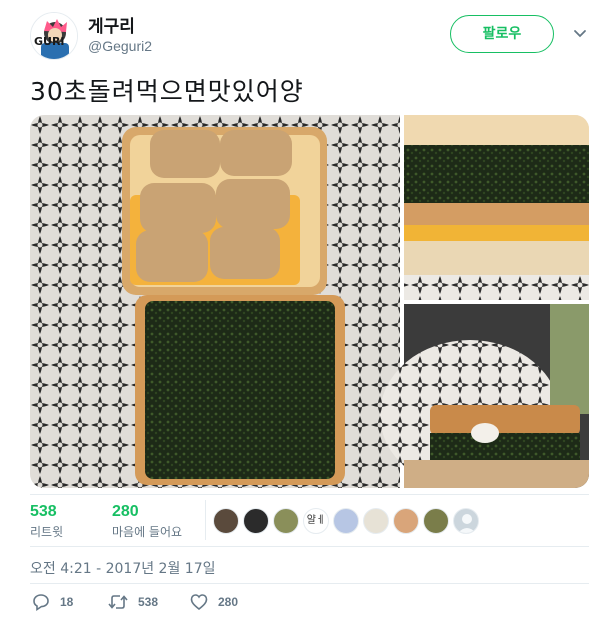 The height and width of the screenshot is (630, 611). What do you see at coordinates (205, 520) in the screenshot?
I see `stats-divider` at bounding box center [205, 520].